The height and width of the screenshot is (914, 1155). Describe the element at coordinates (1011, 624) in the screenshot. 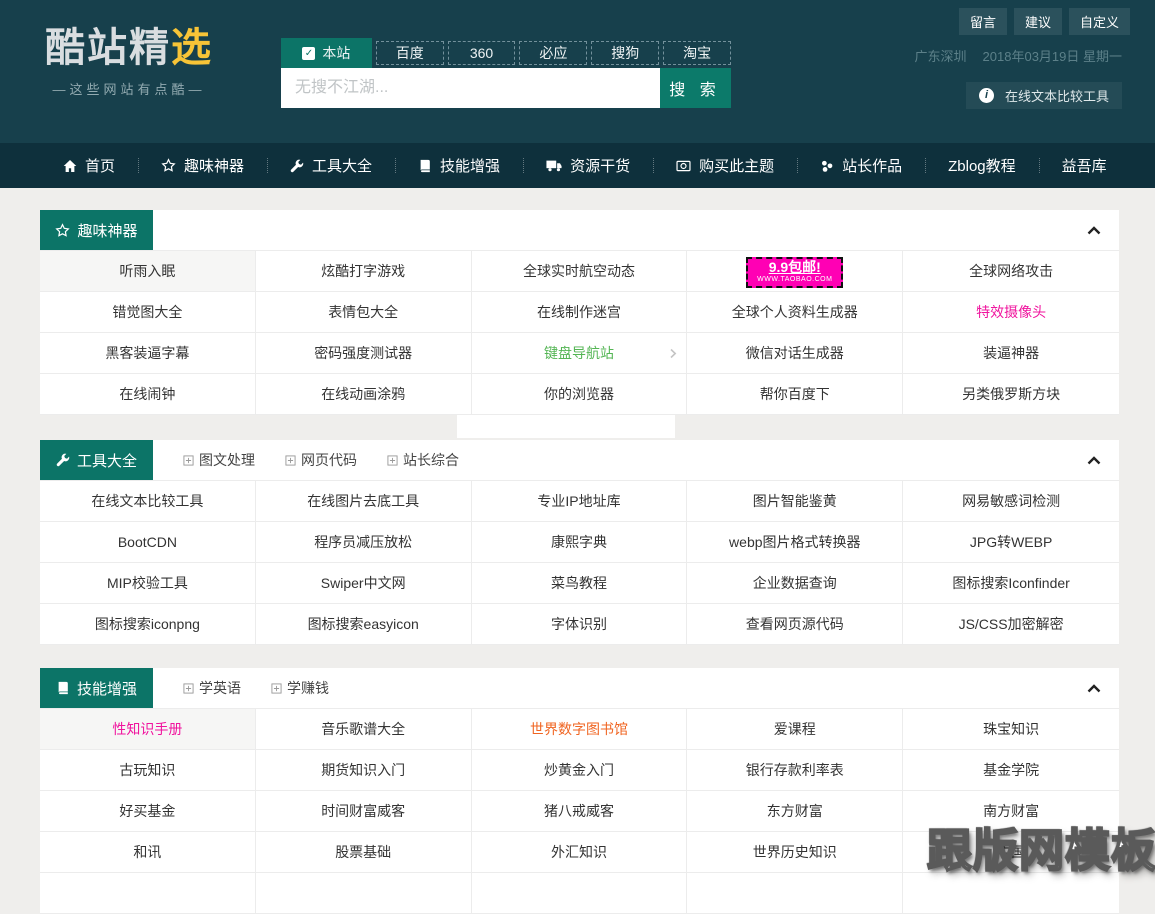

I see `link-cell: JS/CSS加密解密` at that location.